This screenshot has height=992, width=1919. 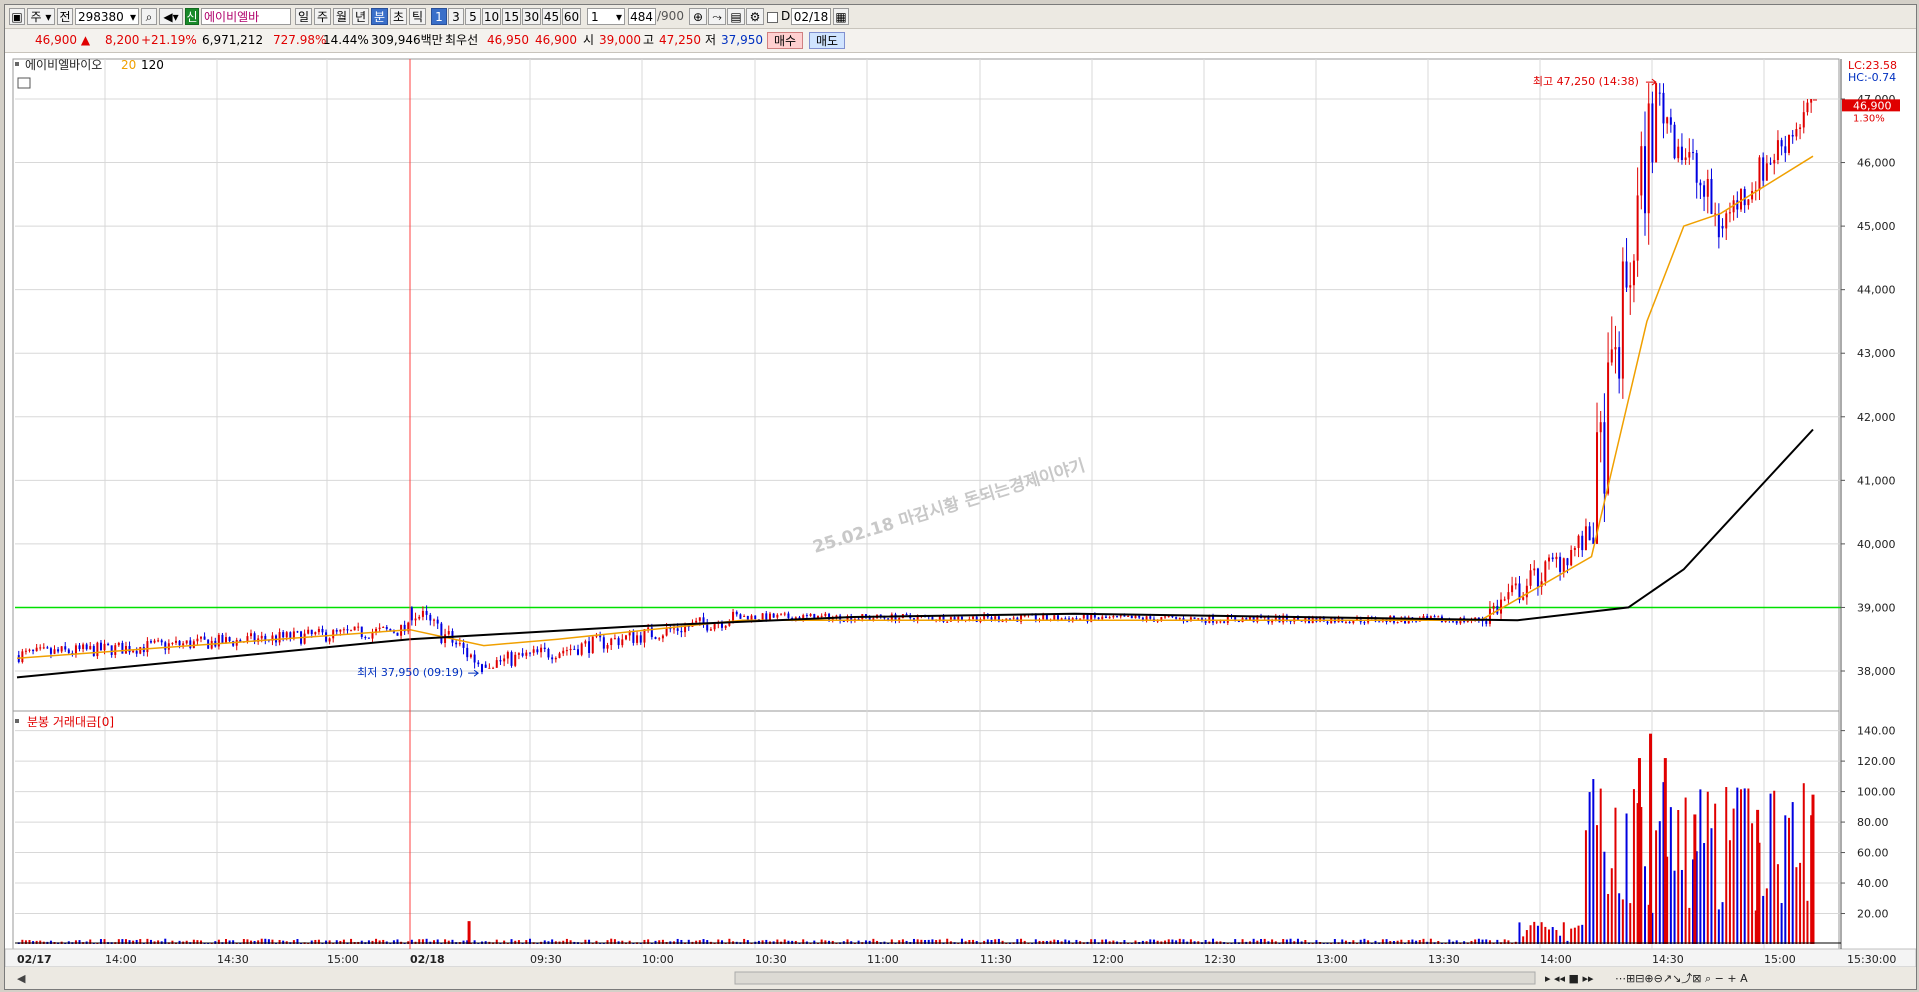 I want to click on price-panel-collapse-icon, so click(x=17, y=64).